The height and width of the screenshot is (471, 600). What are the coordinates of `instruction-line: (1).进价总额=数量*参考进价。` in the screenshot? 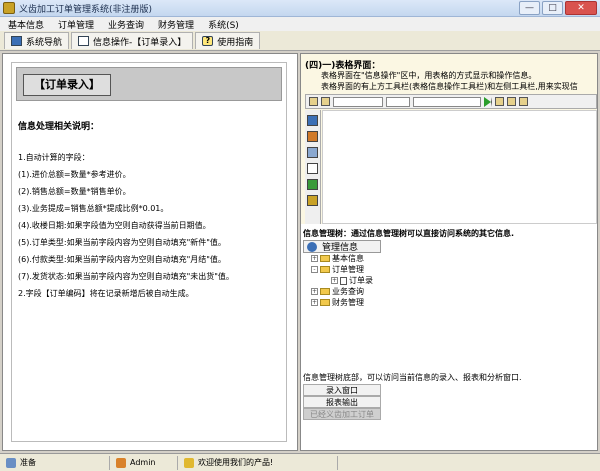 It's located at (74, 174).